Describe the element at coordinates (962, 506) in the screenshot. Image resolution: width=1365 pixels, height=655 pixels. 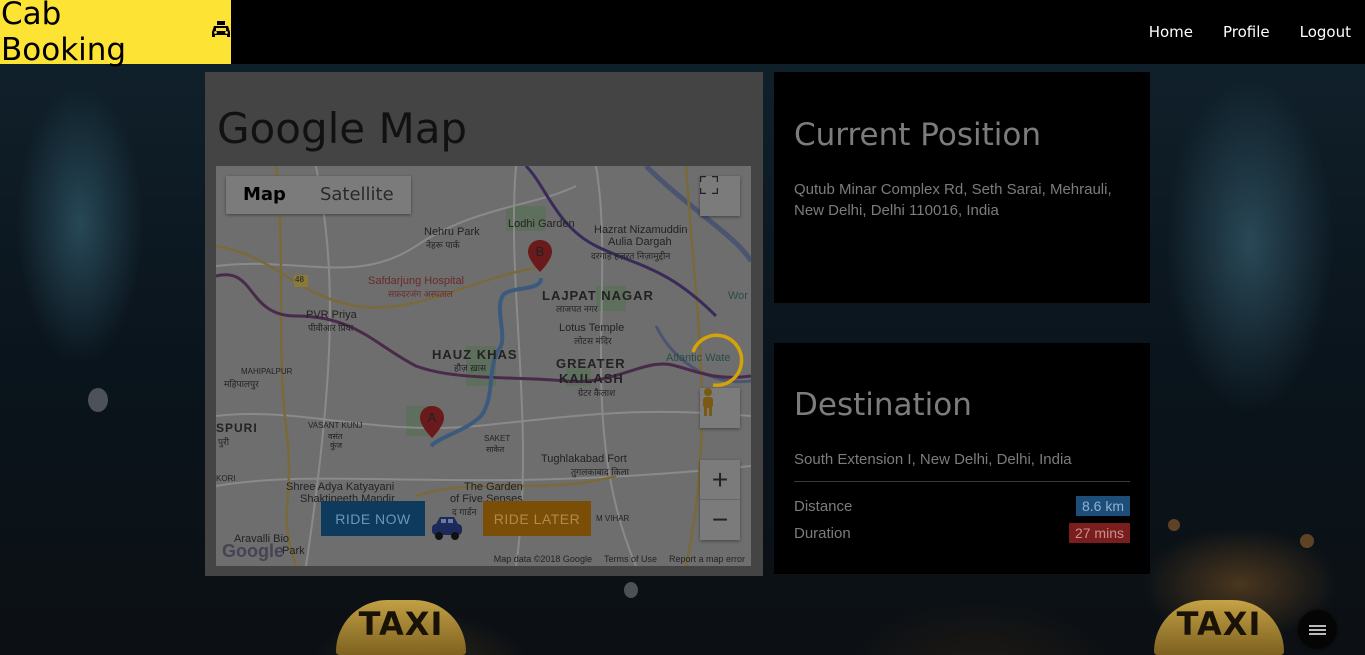
I see `distance-row: Distance 8.6 km` at that location.